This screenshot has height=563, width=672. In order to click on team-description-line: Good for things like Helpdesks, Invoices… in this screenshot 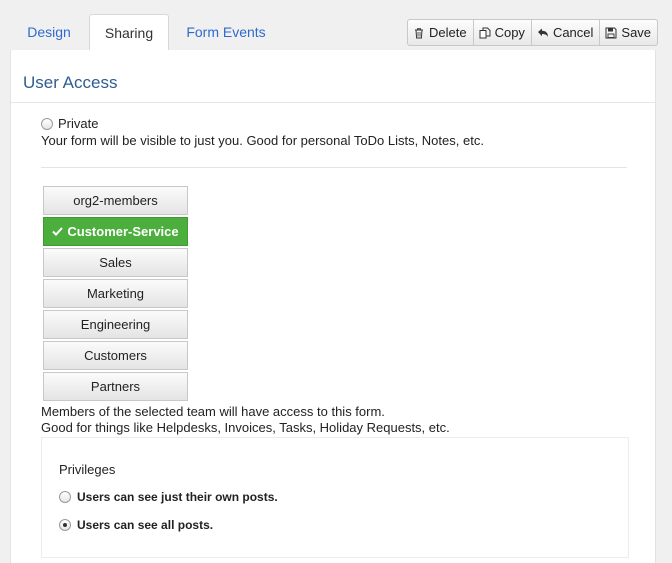, I will do `click(245, 427)`.